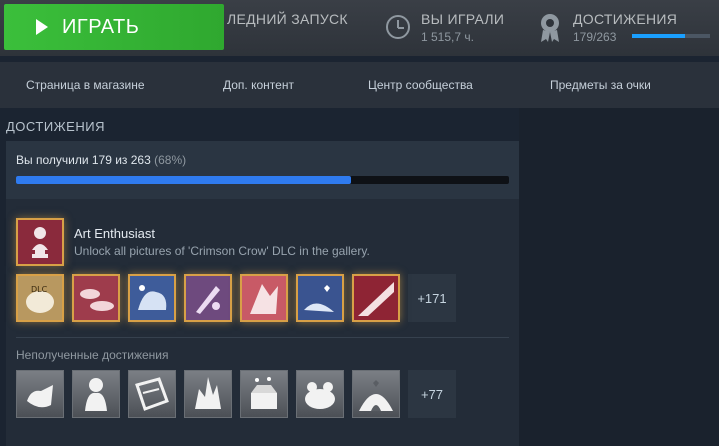 The image size is (719, 446). What do you see at coordinates (376, 298) in the screenshot?
I see `crimson-frame-icon` at bounding box center [376, 298].